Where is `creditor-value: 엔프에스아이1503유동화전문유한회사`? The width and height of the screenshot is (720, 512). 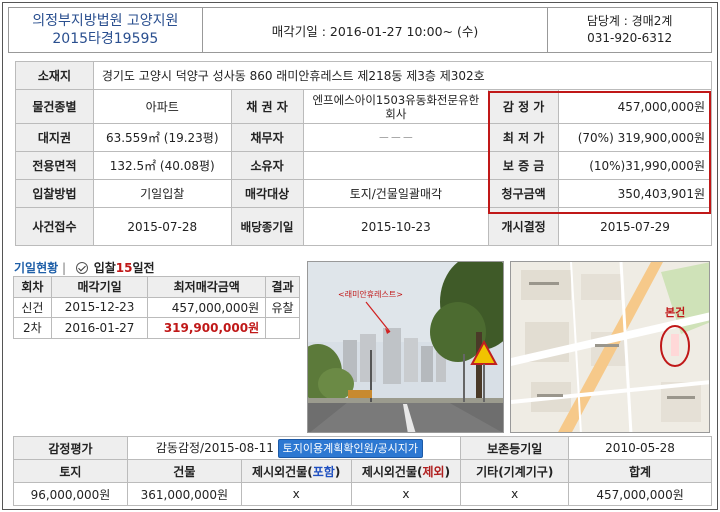
creditor-value: 엔프에스아이1503유동화전문유한회사 is located at coordinates (396, 106).